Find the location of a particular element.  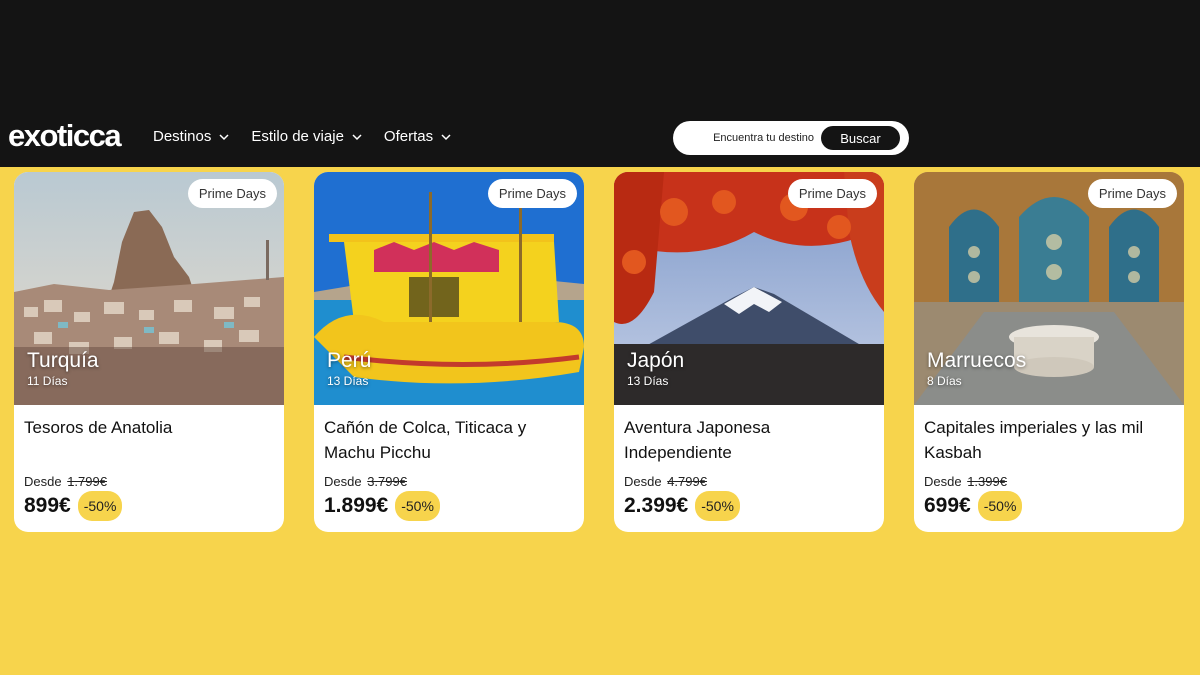

current-price: 2.399€ is located at coordinates (656, 505).